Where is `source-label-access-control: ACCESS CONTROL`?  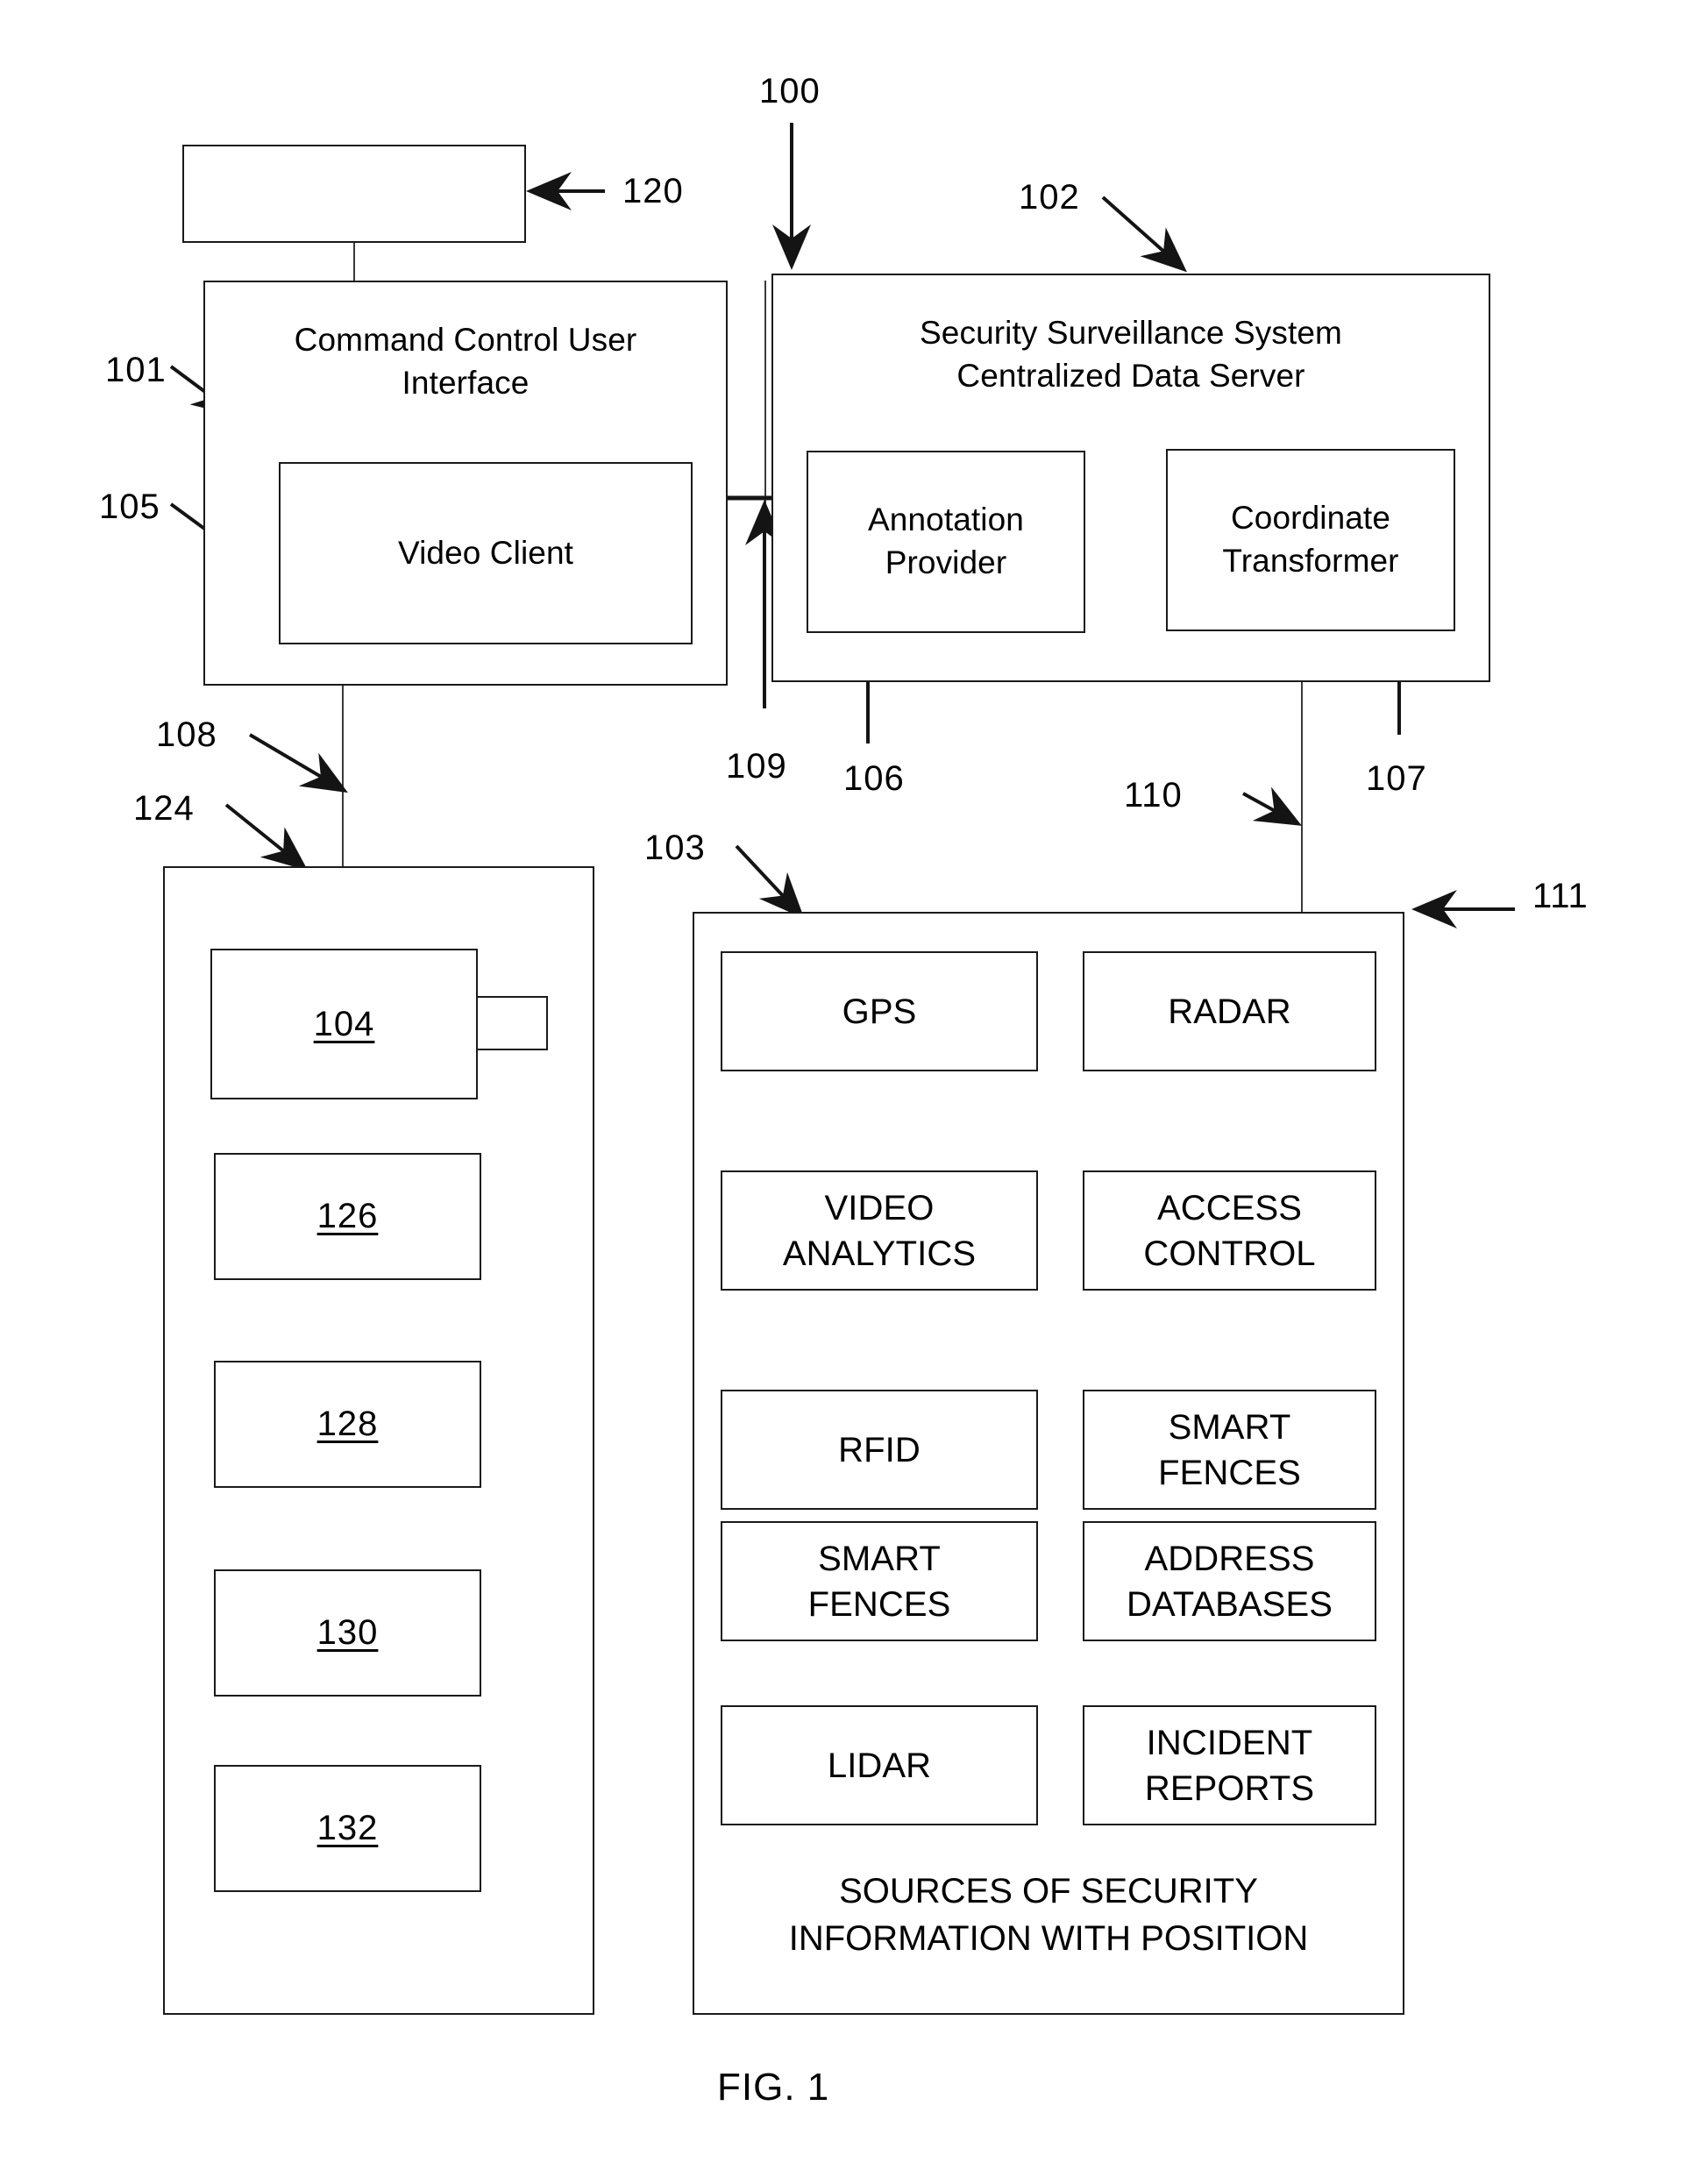
source-label-access-control: ACCESS CONTROL is located at coordinates (1229, 1230).